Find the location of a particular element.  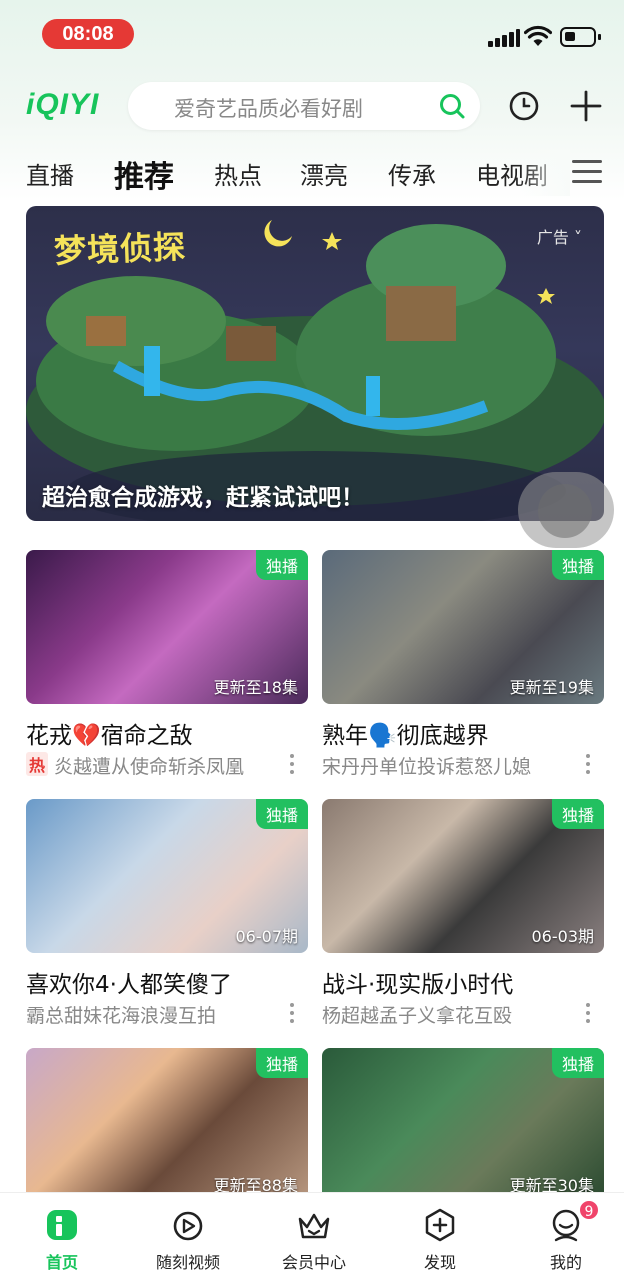

video-subtitle: 热炎越遭从使命斩杀凤凰 is located at coordinates (135, 765).